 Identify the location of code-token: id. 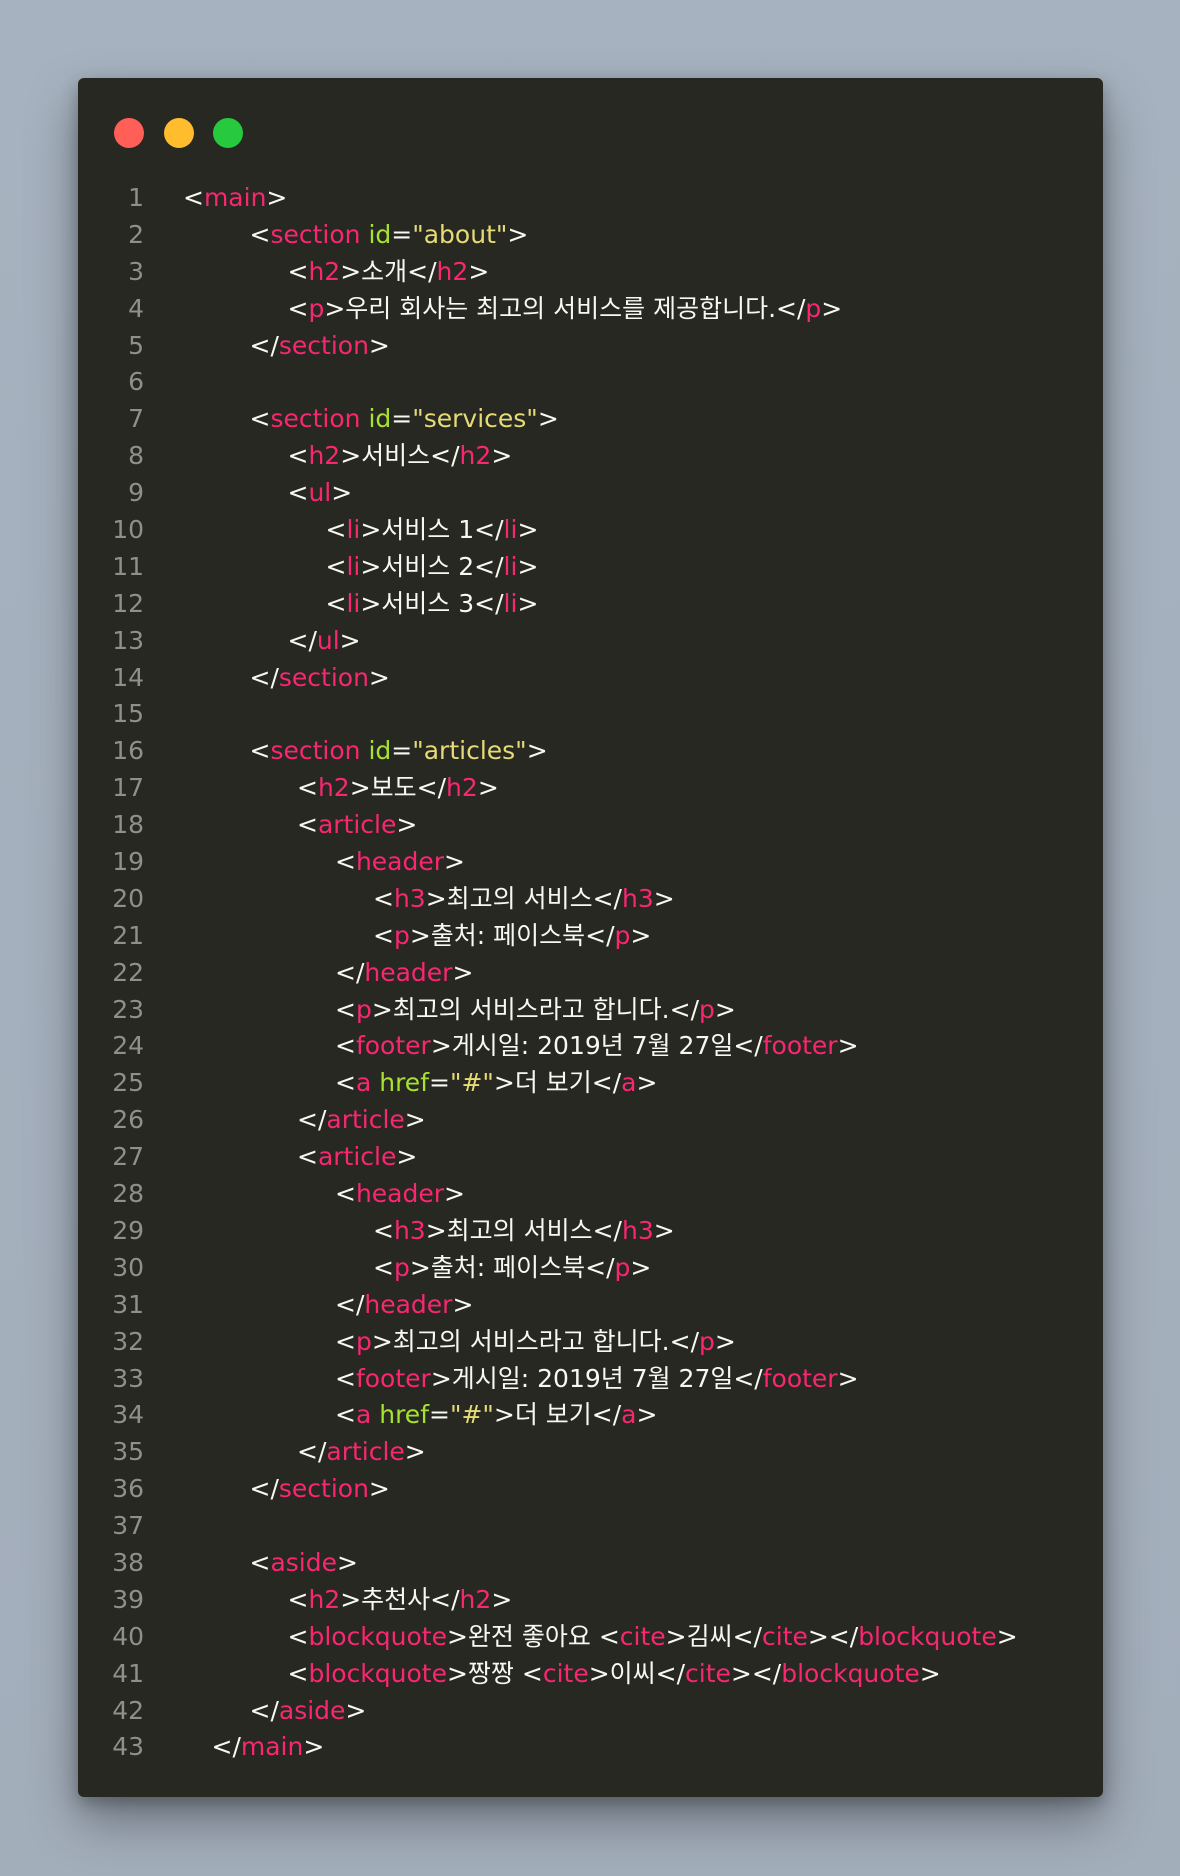
(380, 234).